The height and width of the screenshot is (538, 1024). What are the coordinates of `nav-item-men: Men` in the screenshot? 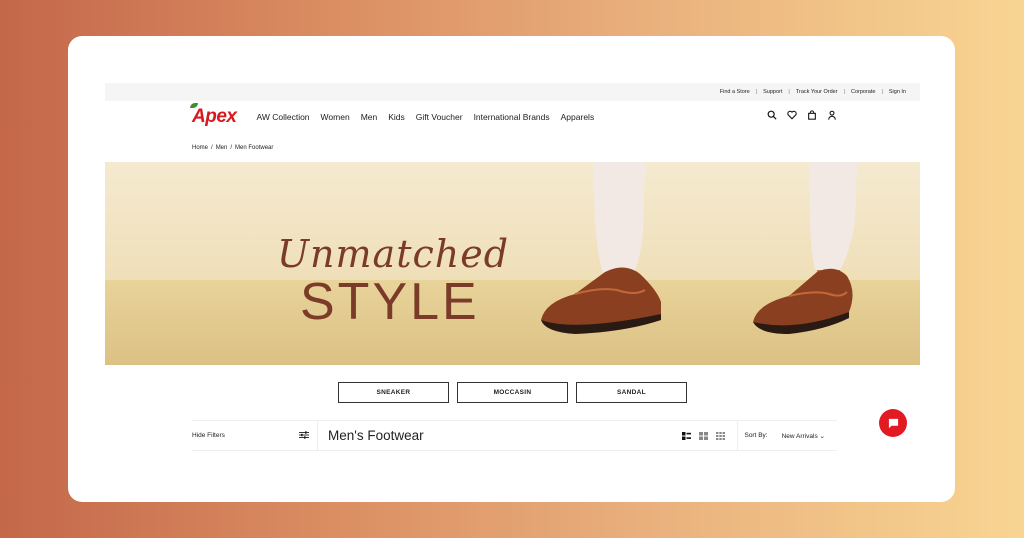 It's located at (369, 117).